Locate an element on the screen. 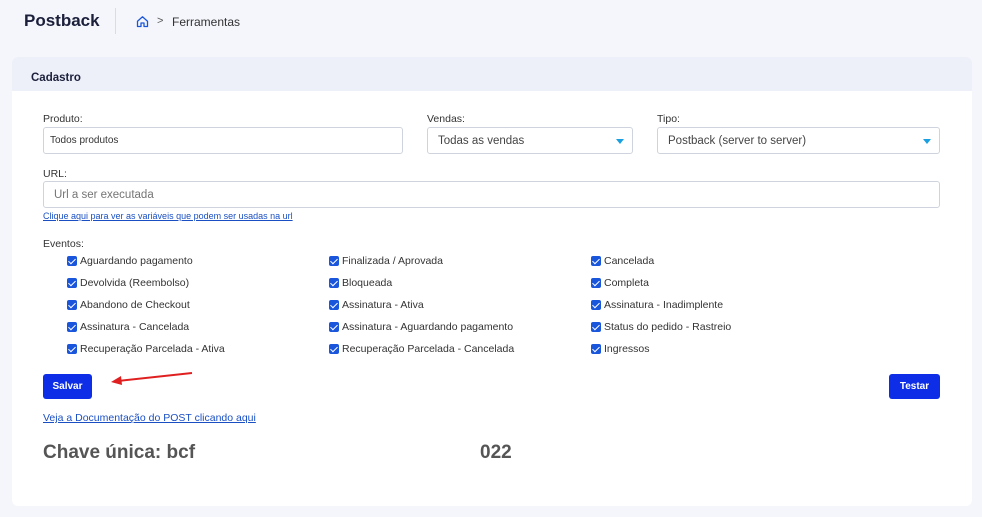 The image size is (982, 517). event-checkbox: Devolvida (Reembolso) is located at coordinates (128, 283).